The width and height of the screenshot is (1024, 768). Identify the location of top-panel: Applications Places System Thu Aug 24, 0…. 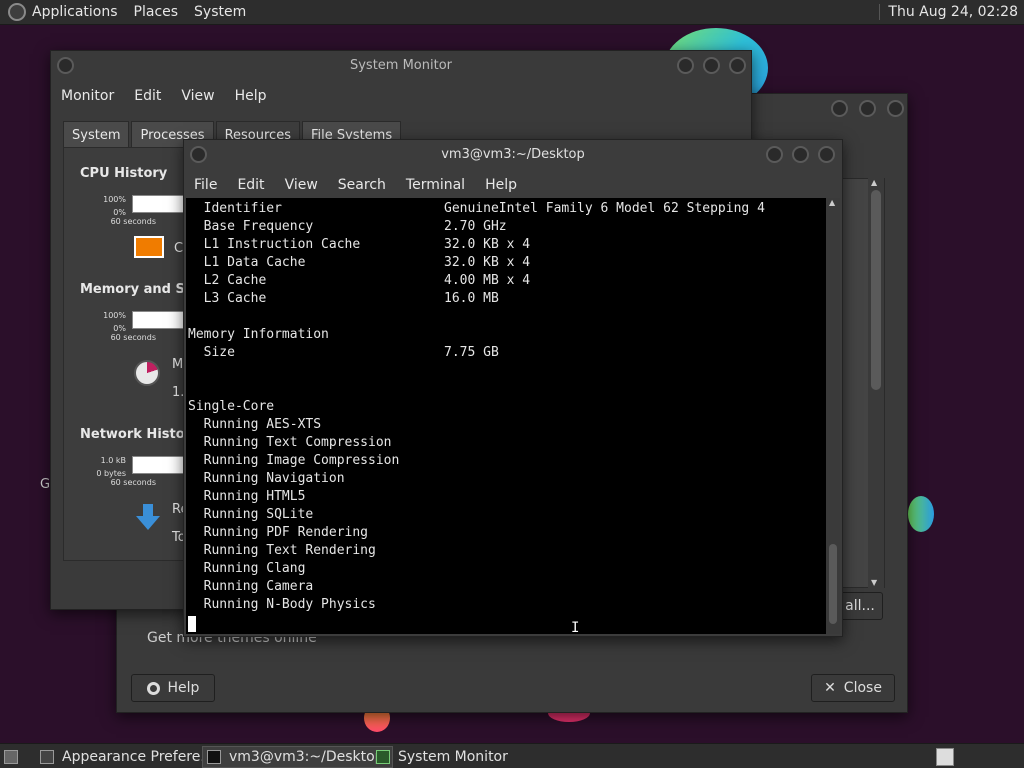
(512, 12).